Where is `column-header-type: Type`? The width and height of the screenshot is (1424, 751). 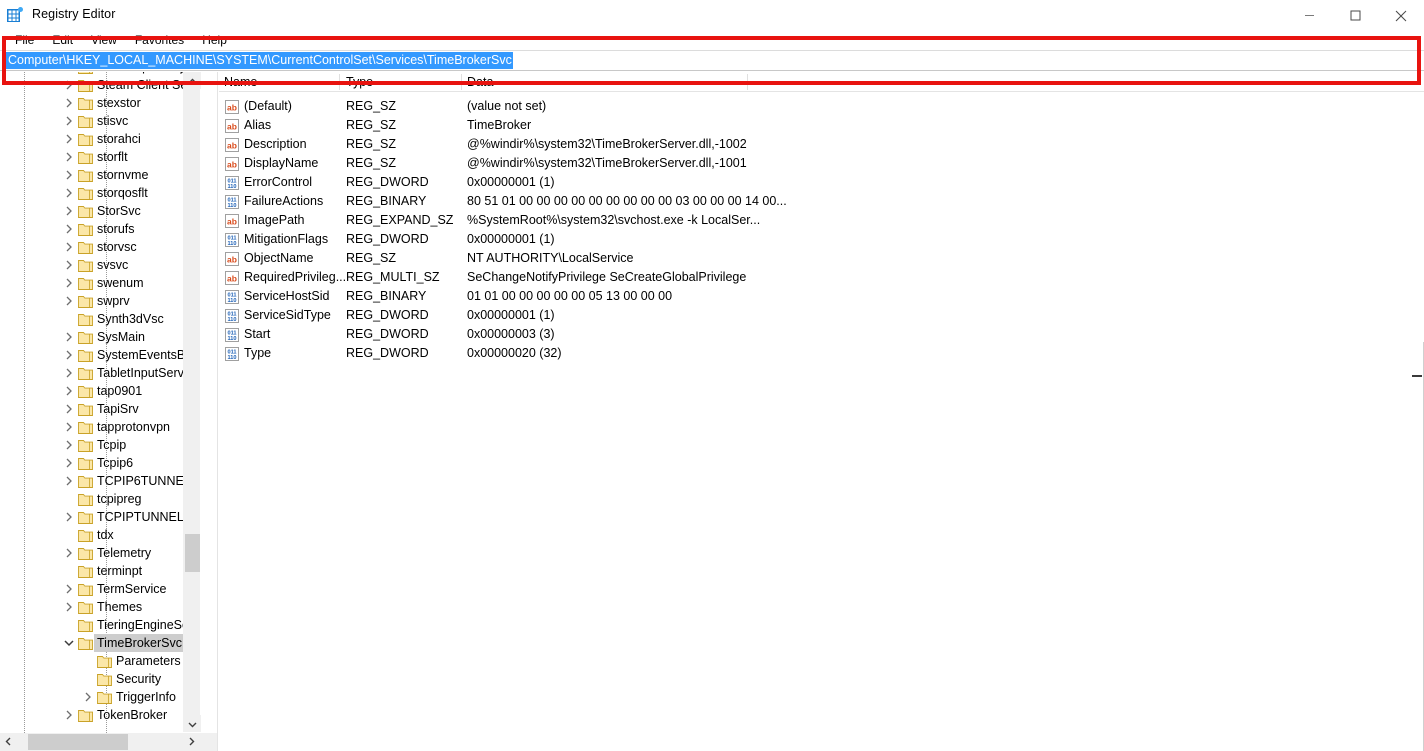
column-header-type: Type is located at coordinates (357, 82).